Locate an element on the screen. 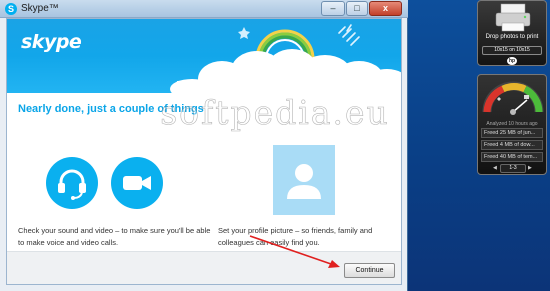 This screenshot has width=550, height=291. video-camera-icon is located at coordinates (137, 183).